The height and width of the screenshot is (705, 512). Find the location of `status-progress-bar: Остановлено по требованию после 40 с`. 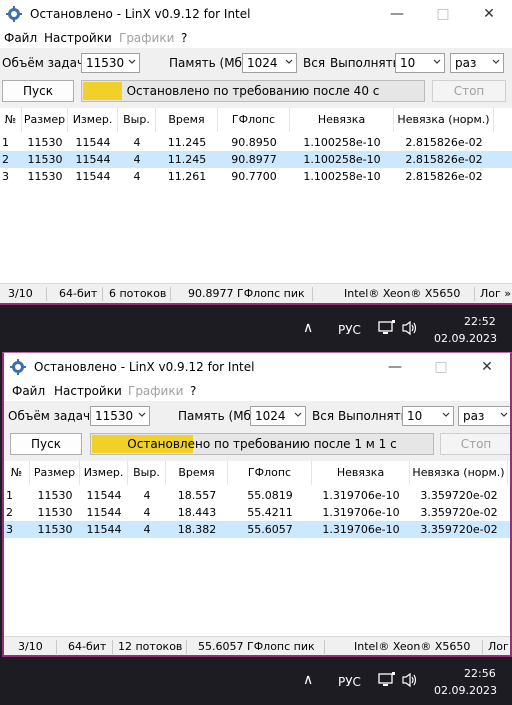

status-progress-bar: Остановлено по требованию после 40 с is located at coordinates (253, 91).